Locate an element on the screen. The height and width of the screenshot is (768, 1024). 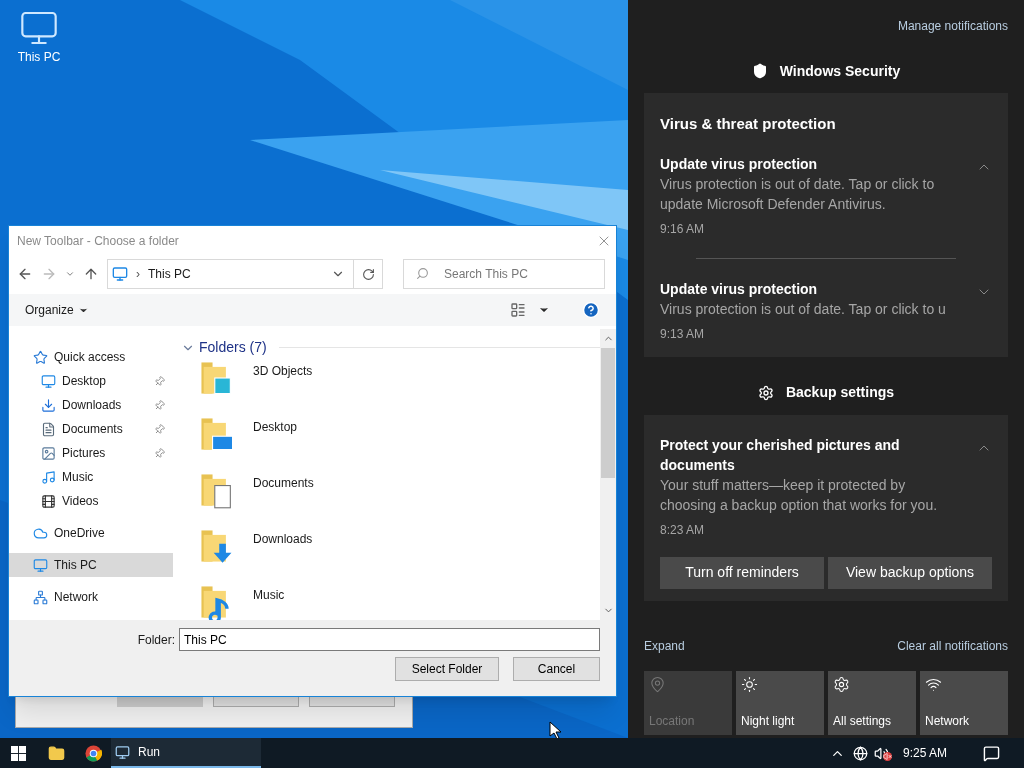
refresh-icon is located at coordinates (368, 274).